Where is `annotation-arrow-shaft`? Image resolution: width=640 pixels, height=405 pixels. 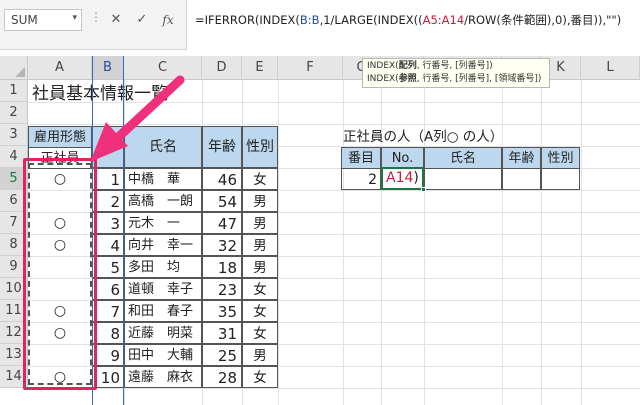 annotation-arrow-shaft is located at coordinates (146, 111).